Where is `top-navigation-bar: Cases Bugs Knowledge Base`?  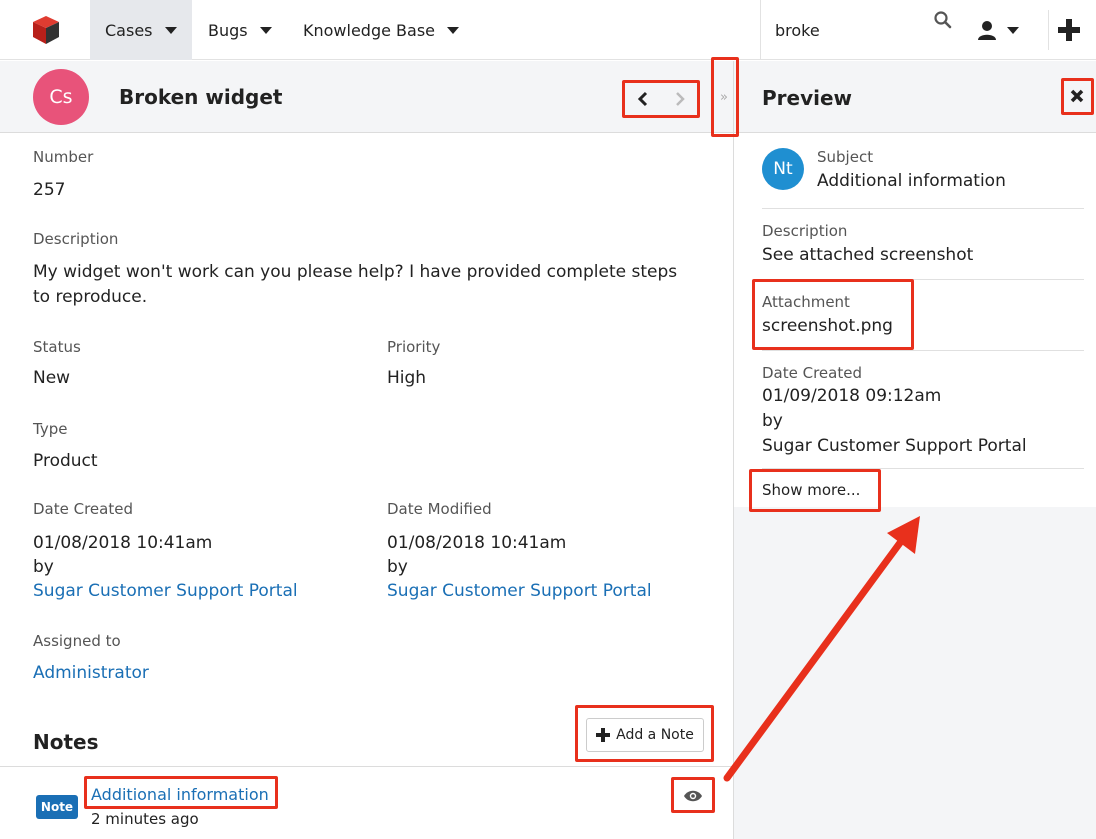
top-navigation-bar: Cases Bugs Knowledge Base is located at coordinates (548, 30).